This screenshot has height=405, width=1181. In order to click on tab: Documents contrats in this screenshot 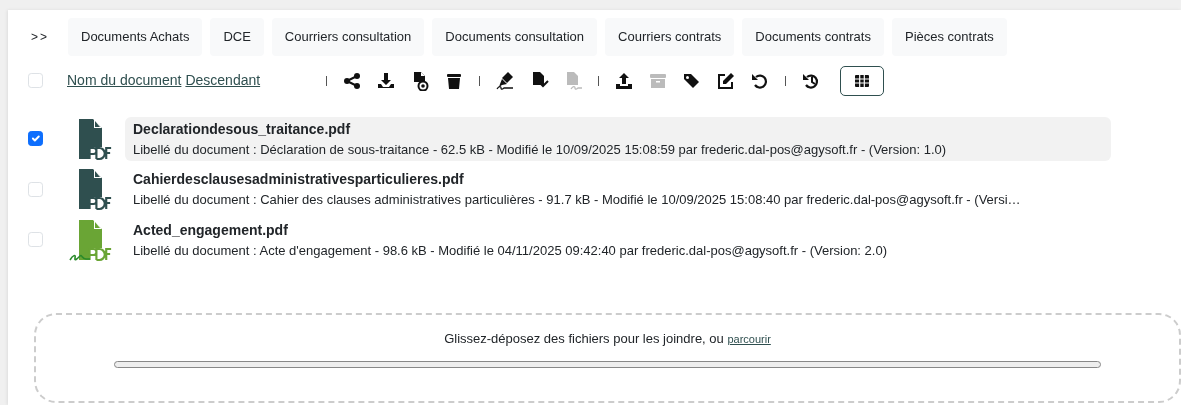, I will do `click(813, 37)`.